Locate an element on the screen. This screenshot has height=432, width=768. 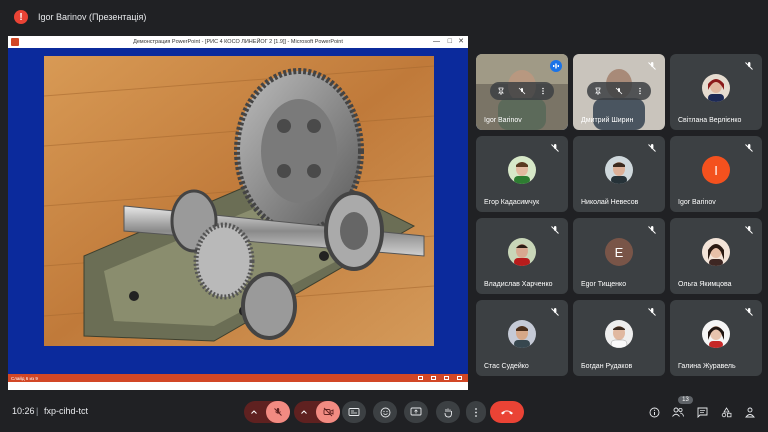
participant-tile: Галина Журавель is located at coordinates (716, 338).